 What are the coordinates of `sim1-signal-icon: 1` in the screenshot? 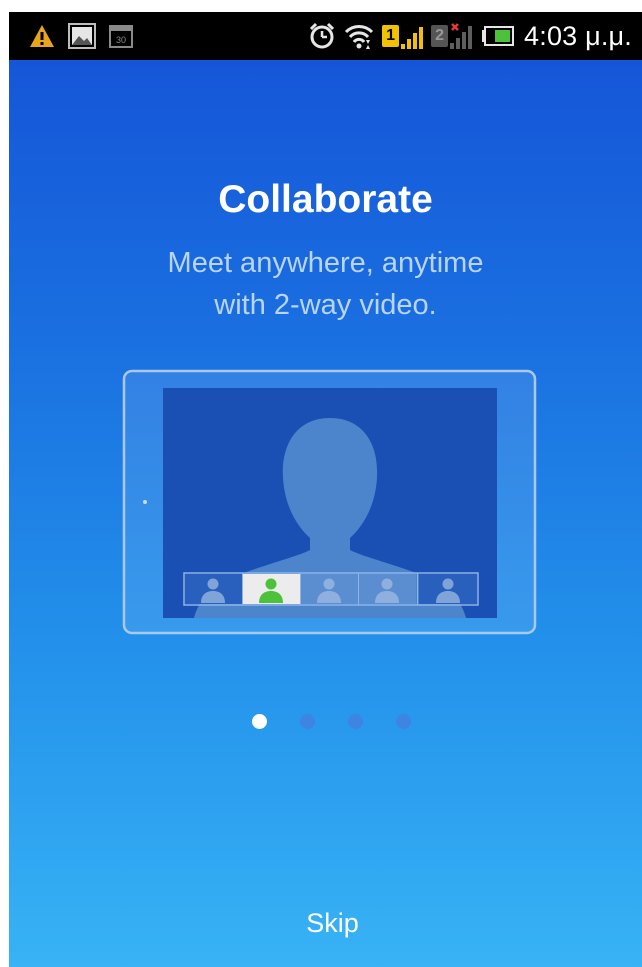 It's located at (403, 36).